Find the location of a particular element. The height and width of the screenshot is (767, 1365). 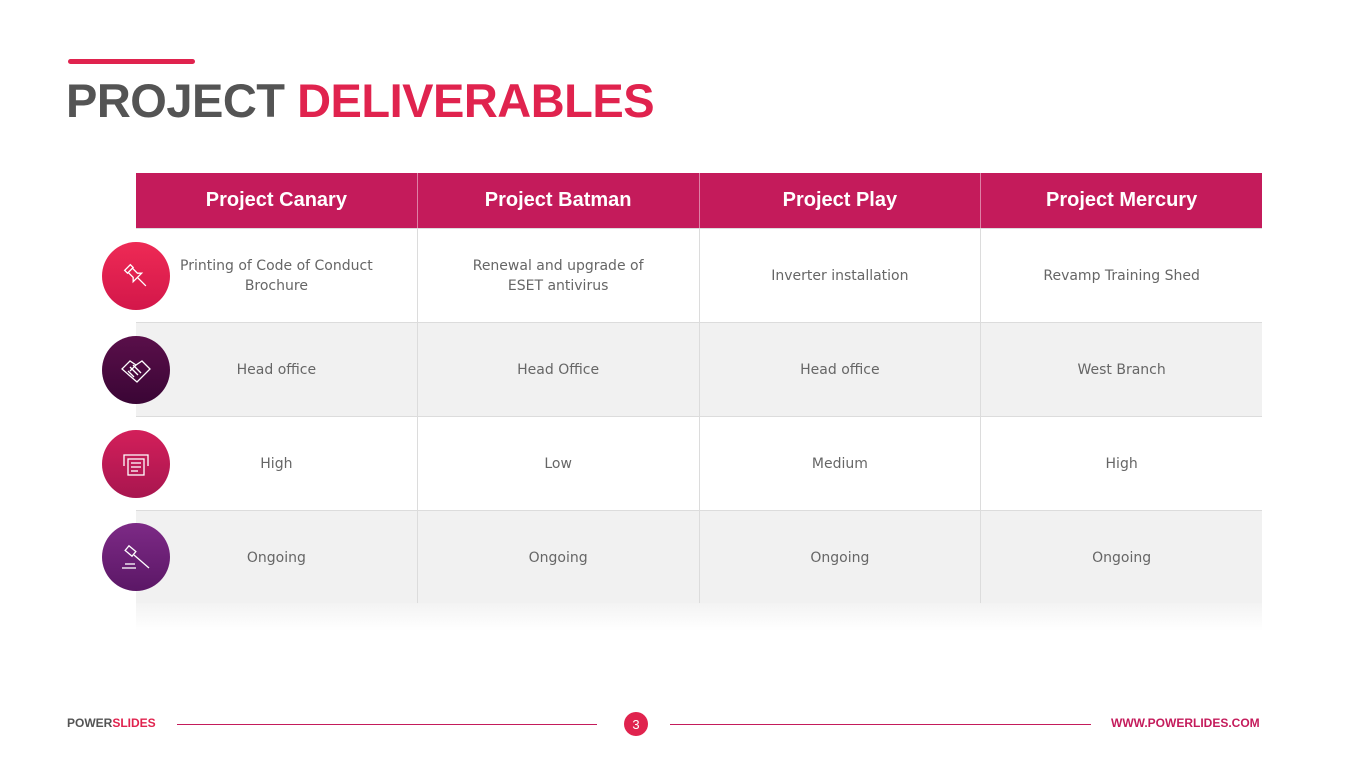

table-cell: Renewal and upgrade of ESET antivirus is located at coordinates (557, 275).